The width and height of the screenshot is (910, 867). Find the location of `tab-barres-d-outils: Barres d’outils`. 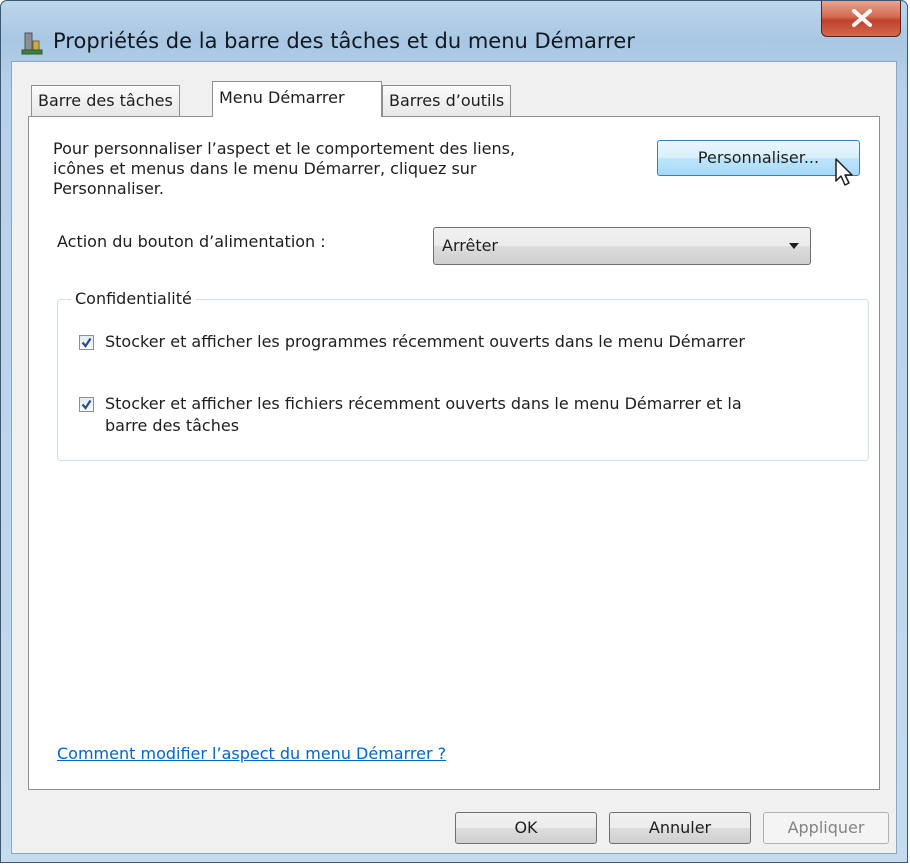

tab-barres-d-outils: Barres d’outils is located at coordinates (447, 101).